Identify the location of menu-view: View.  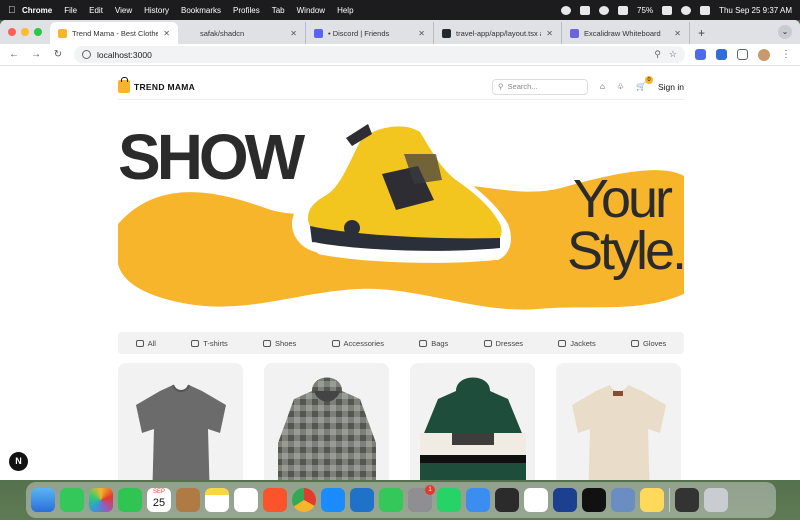
(123, 10).